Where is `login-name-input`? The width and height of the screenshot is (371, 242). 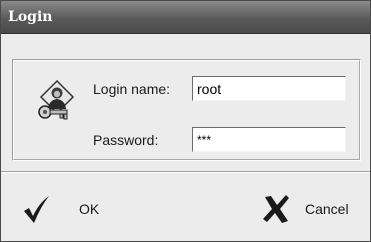 login-name-input is located at coordinates (269, 88).